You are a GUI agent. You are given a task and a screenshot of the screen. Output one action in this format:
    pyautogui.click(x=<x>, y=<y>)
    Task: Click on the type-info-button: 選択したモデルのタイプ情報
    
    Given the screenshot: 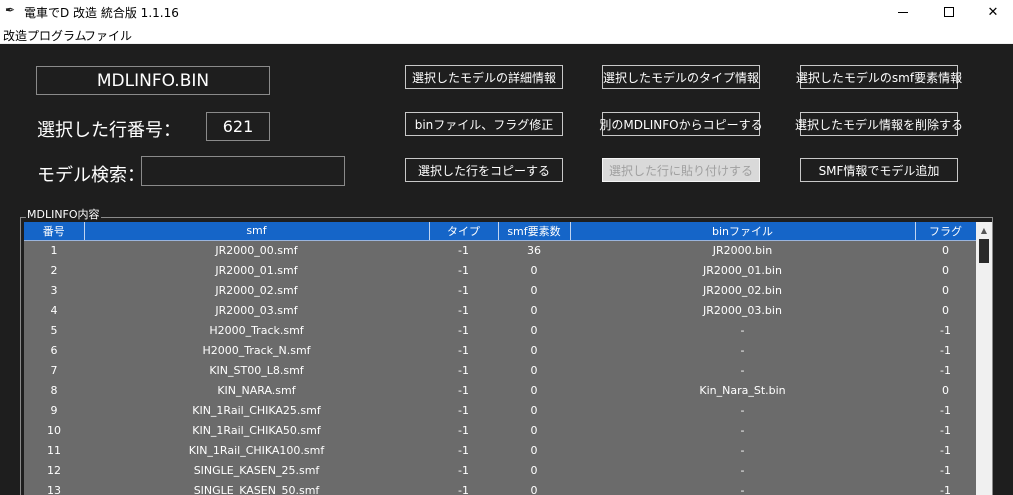 What is the action you would take?
    pyautogui.click(x=681, y=77)
    